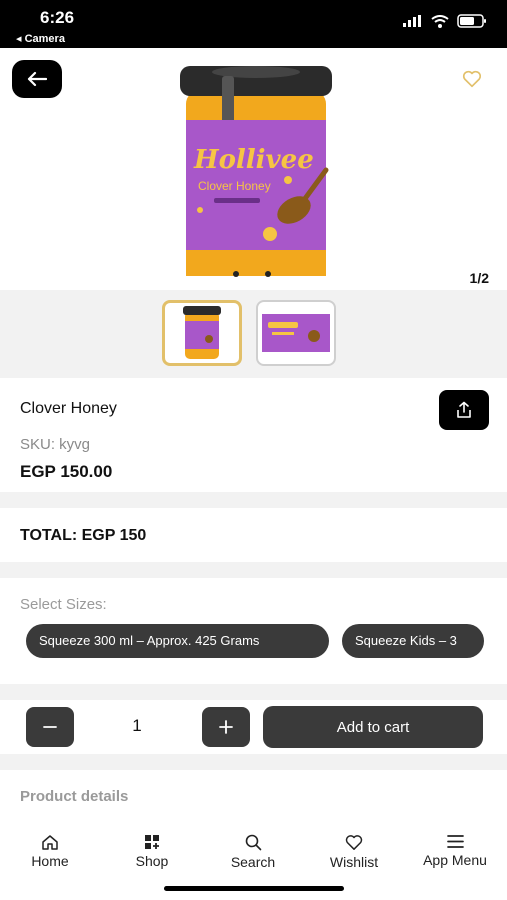 The width and height of the screenshot is (507, 900). I want to click on nav-item-home: Home, so click(50, 851).